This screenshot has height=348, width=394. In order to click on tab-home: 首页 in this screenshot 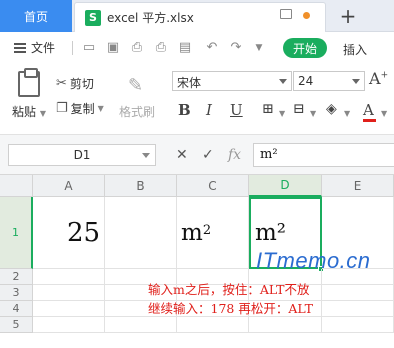, I will do `click(36, 16)`.